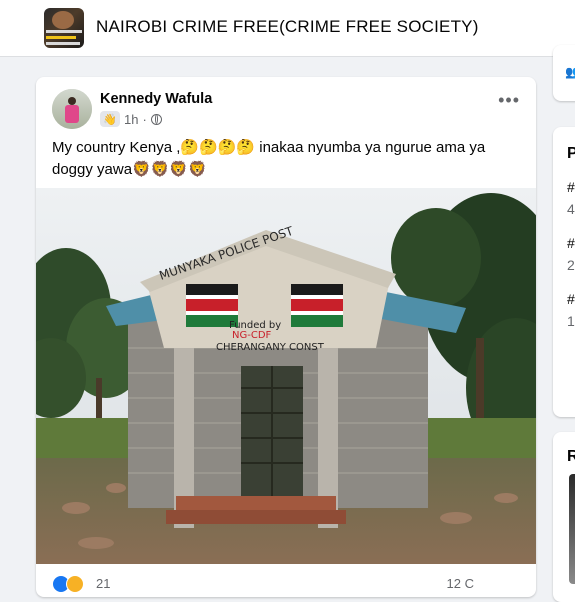 The height and width of the screenshot is (602, 575). I want to click on author-avatar, so click(72, 109).